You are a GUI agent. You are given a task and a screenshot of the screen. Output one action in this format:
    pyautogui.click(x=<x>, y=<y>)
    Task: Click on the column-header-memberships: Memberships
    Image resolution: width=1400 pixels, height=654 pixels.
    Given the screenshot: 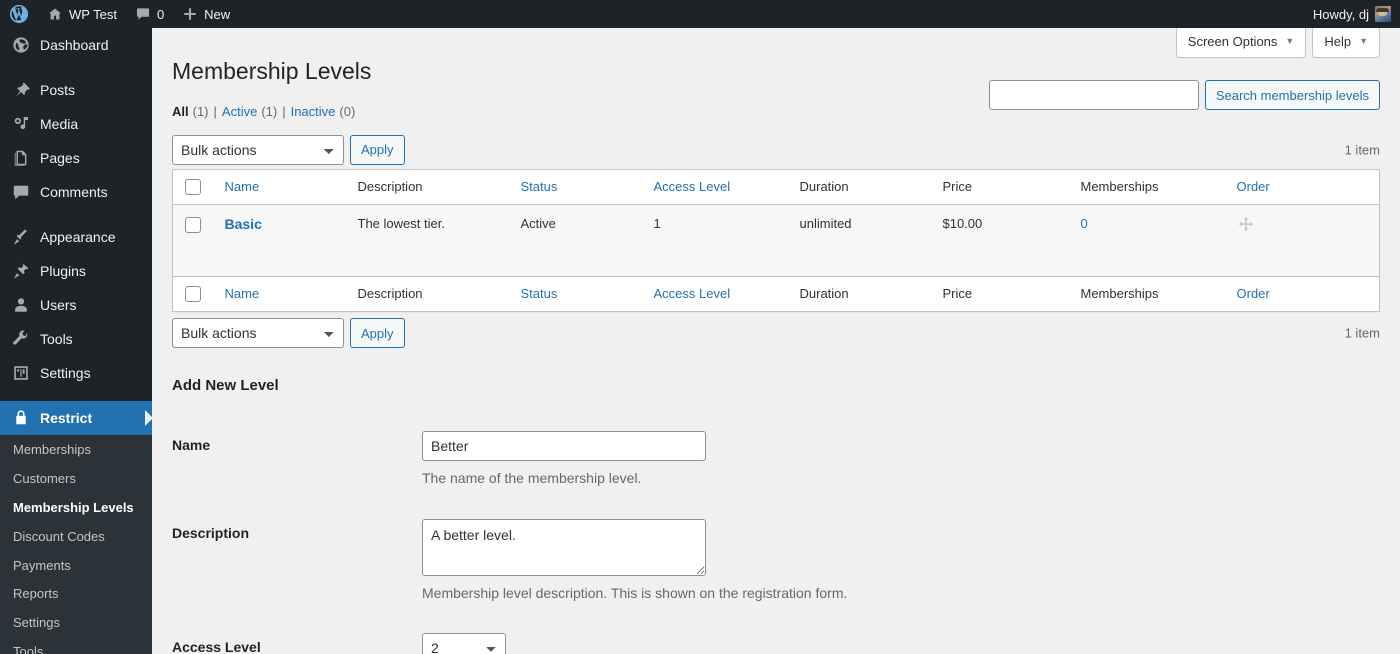 What is the action you would take?
    pyautogui.click(x=1119, y=186)
    